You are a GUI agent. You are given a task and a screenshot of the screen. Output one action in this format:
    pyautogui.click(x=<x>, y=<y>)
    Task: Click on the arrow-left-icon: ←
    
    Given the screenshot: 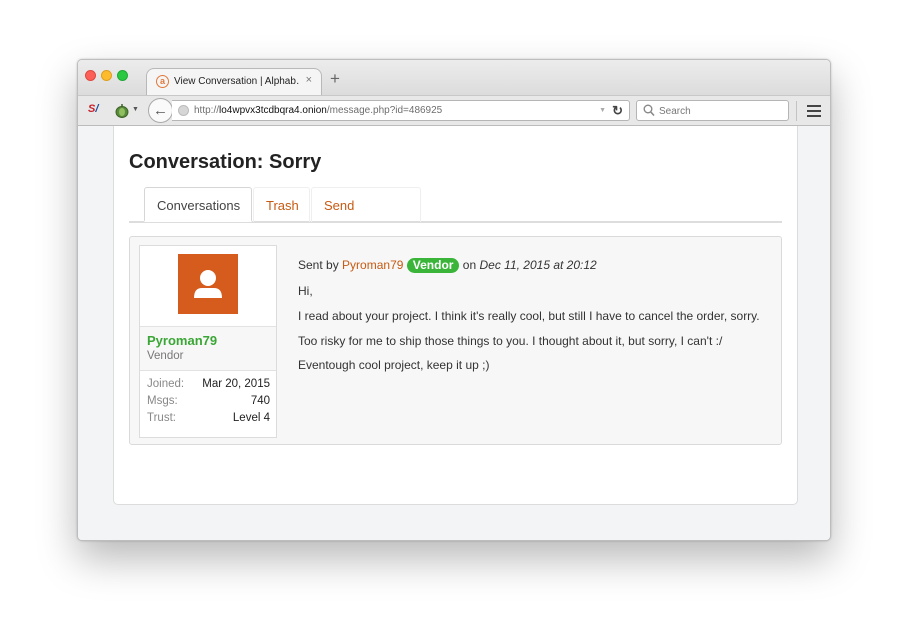 What is the action you would take?
    pyautogui.click(x=160, y=110)
    